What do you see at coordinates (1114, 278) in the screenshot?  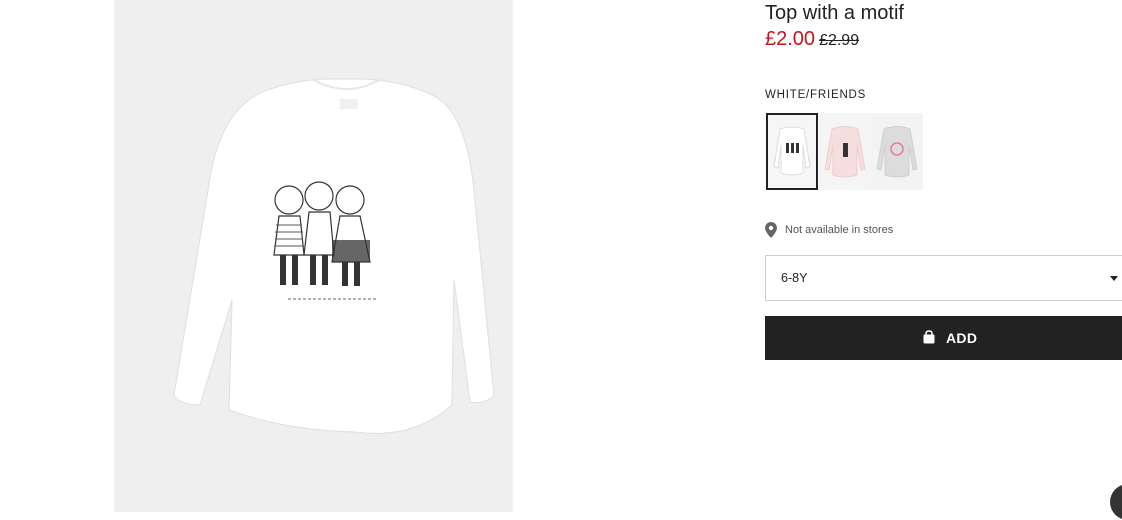 I see `chevron-down-icon` at bounding box center [1114, 278].